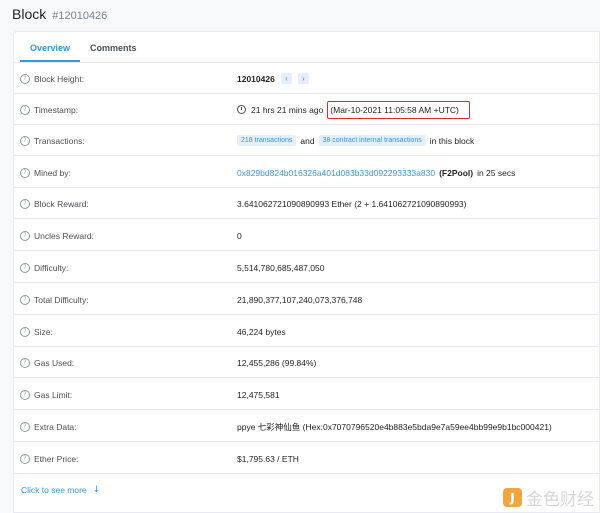  Describe the element at coordinates (267, 140) in the screenshot. I see `transactions-badge: 218 transactions` at that location.